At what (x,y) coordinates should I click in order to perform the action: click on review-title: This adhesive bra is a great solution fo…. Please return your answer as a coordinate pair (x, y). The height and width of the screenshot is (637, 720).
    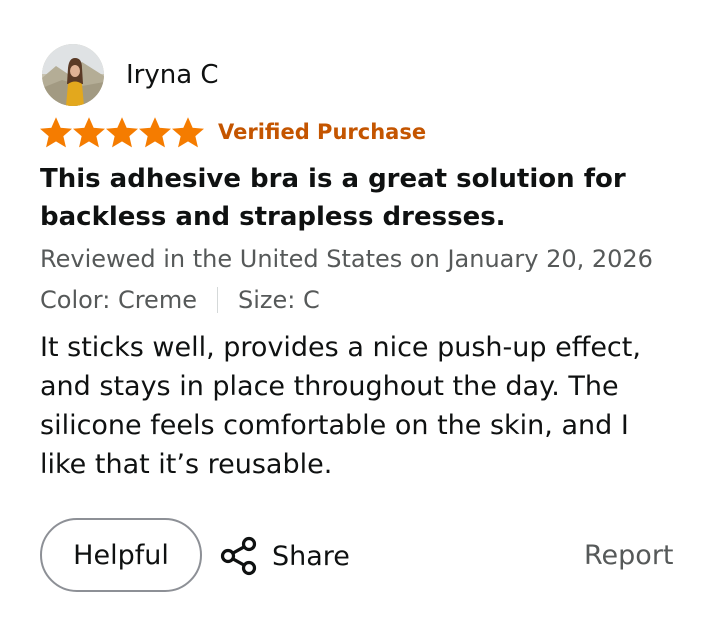
    Looking at the image, I should click on (333, 198).